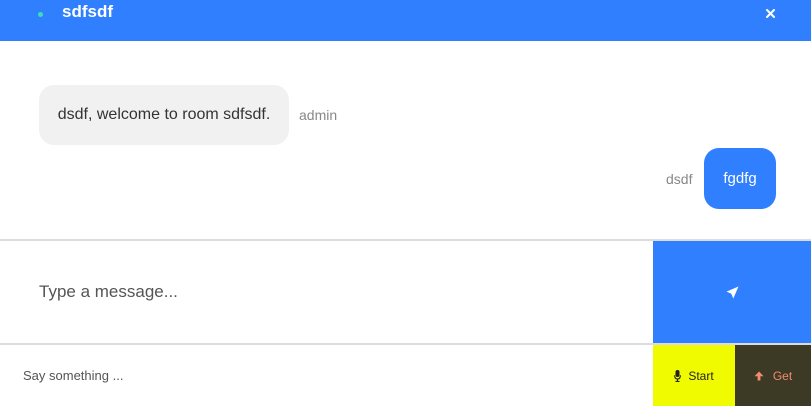 Image resolution: width=811 pixels, height=406 pixels. What do you see at coordinates (782, 375) in the screenshot?
I see `get-button-label: Get` at bounding box center [782, 375].